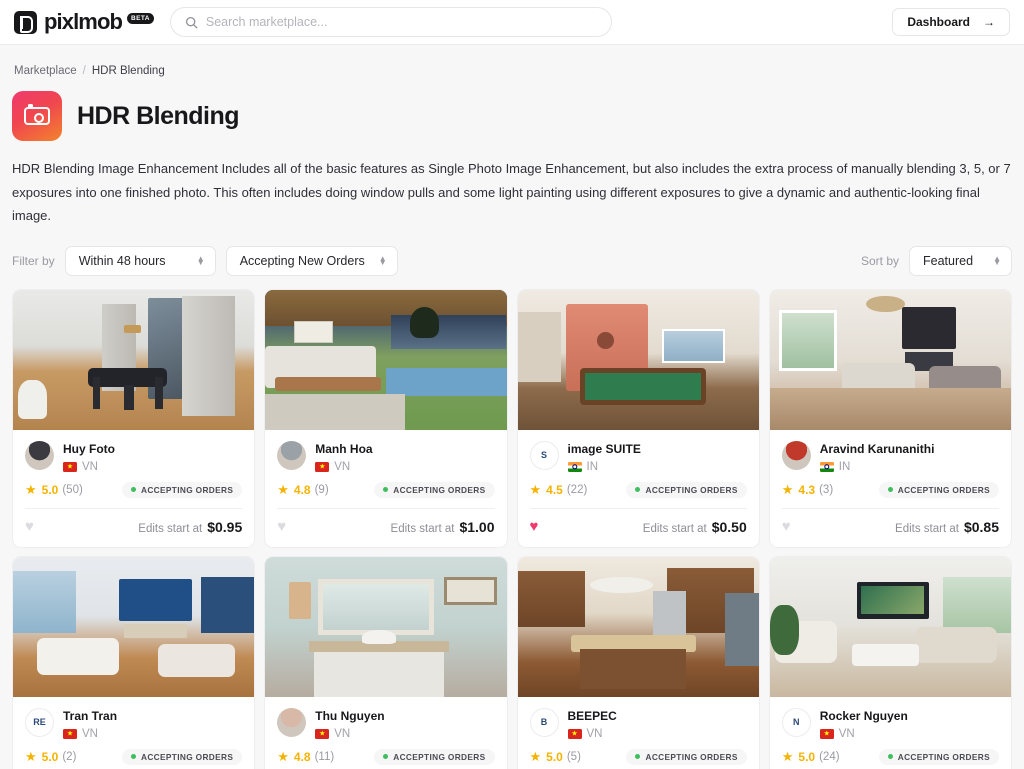  Describe the element at coordinates (401, 22) in the screenshot. I see `search-input` at that location.